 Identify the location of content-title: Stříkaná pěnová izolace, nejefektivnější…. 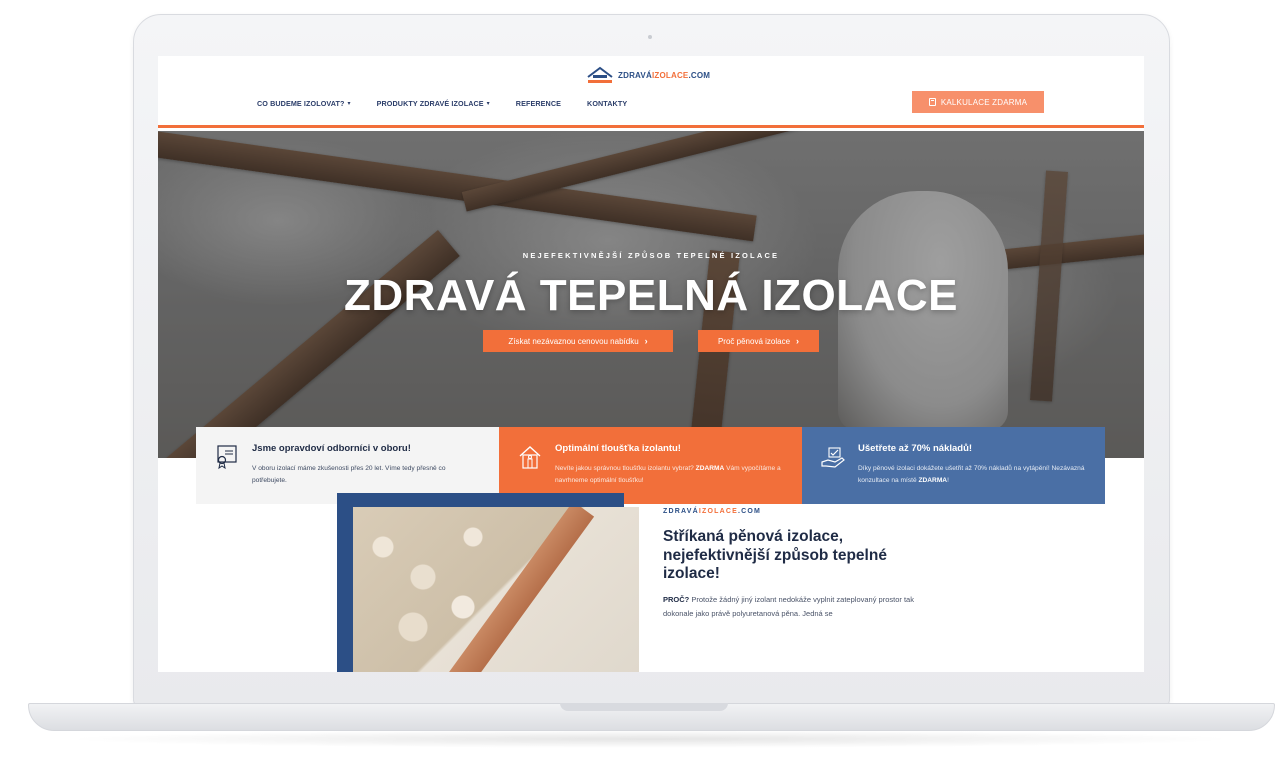
(775, 555).